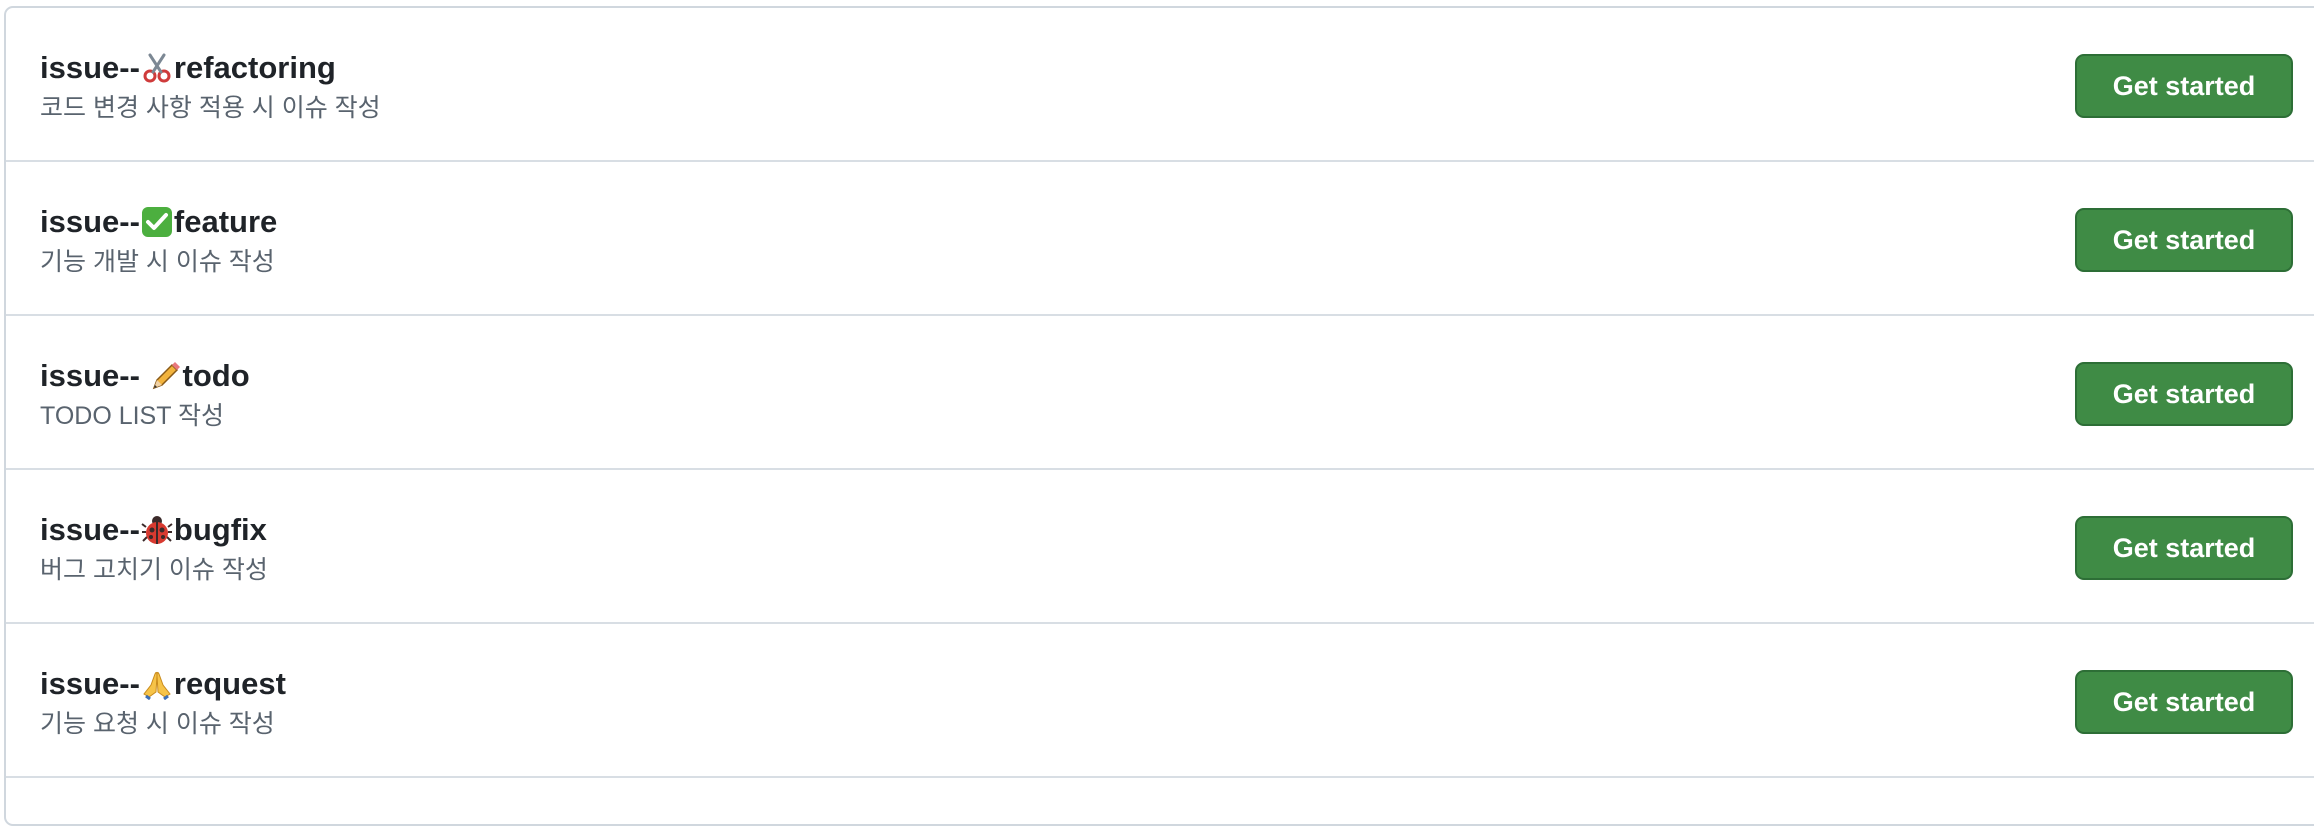 This screenshot has height=826, width=2314. Describe the element at coordinates (210, 108) in the screenshot. I see `template-description: 코드 변경 사항 적용 시 이슈 작성` at that location.